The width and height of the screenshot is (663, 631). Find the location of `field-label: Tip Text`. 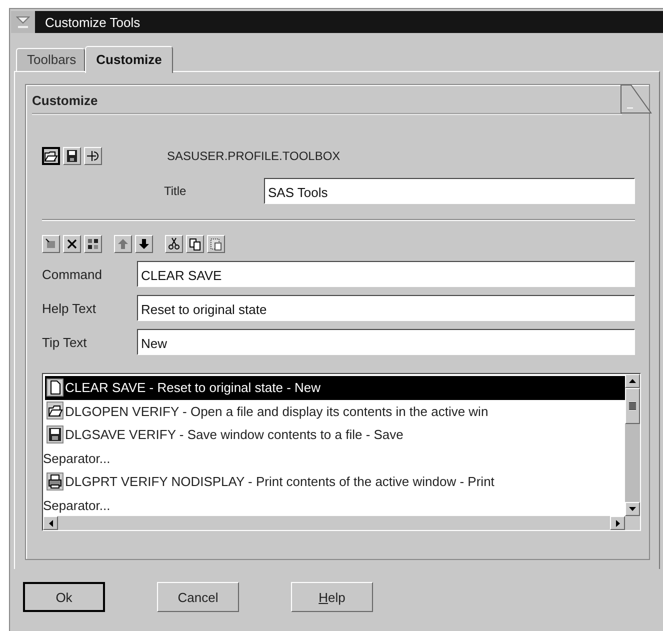

field-label: Tip Text is located at coordinates (65, 342).